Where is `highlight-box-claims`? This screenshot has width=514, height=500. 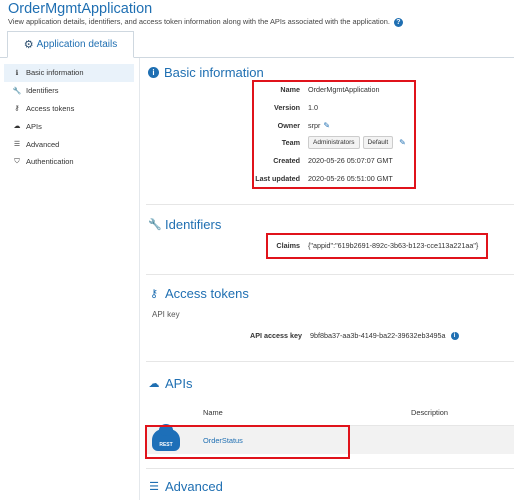 highlight-box-claims is located at coordinates (377, 246).